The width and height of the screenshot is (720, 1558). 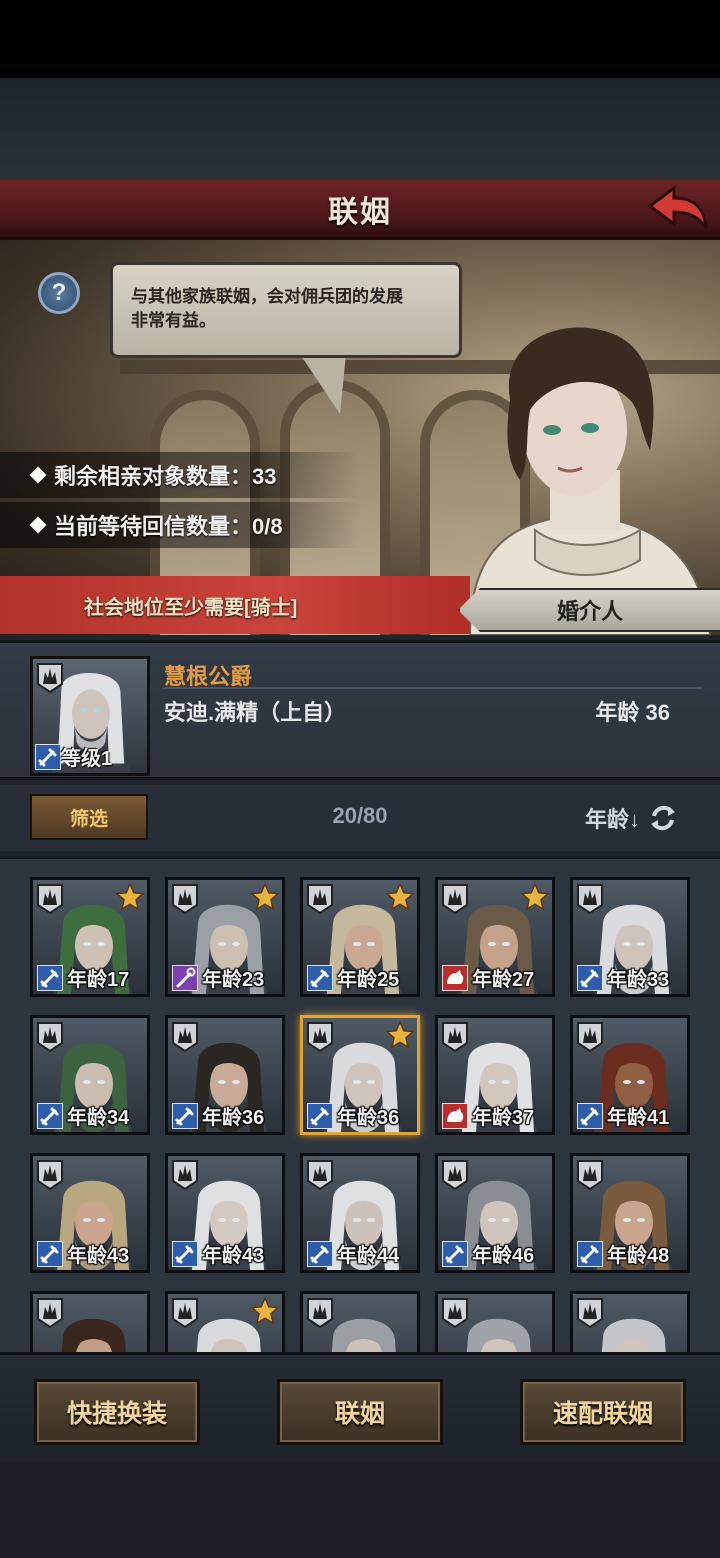 I want to click on title-bar: 联姻, so click(x=360, y=210).